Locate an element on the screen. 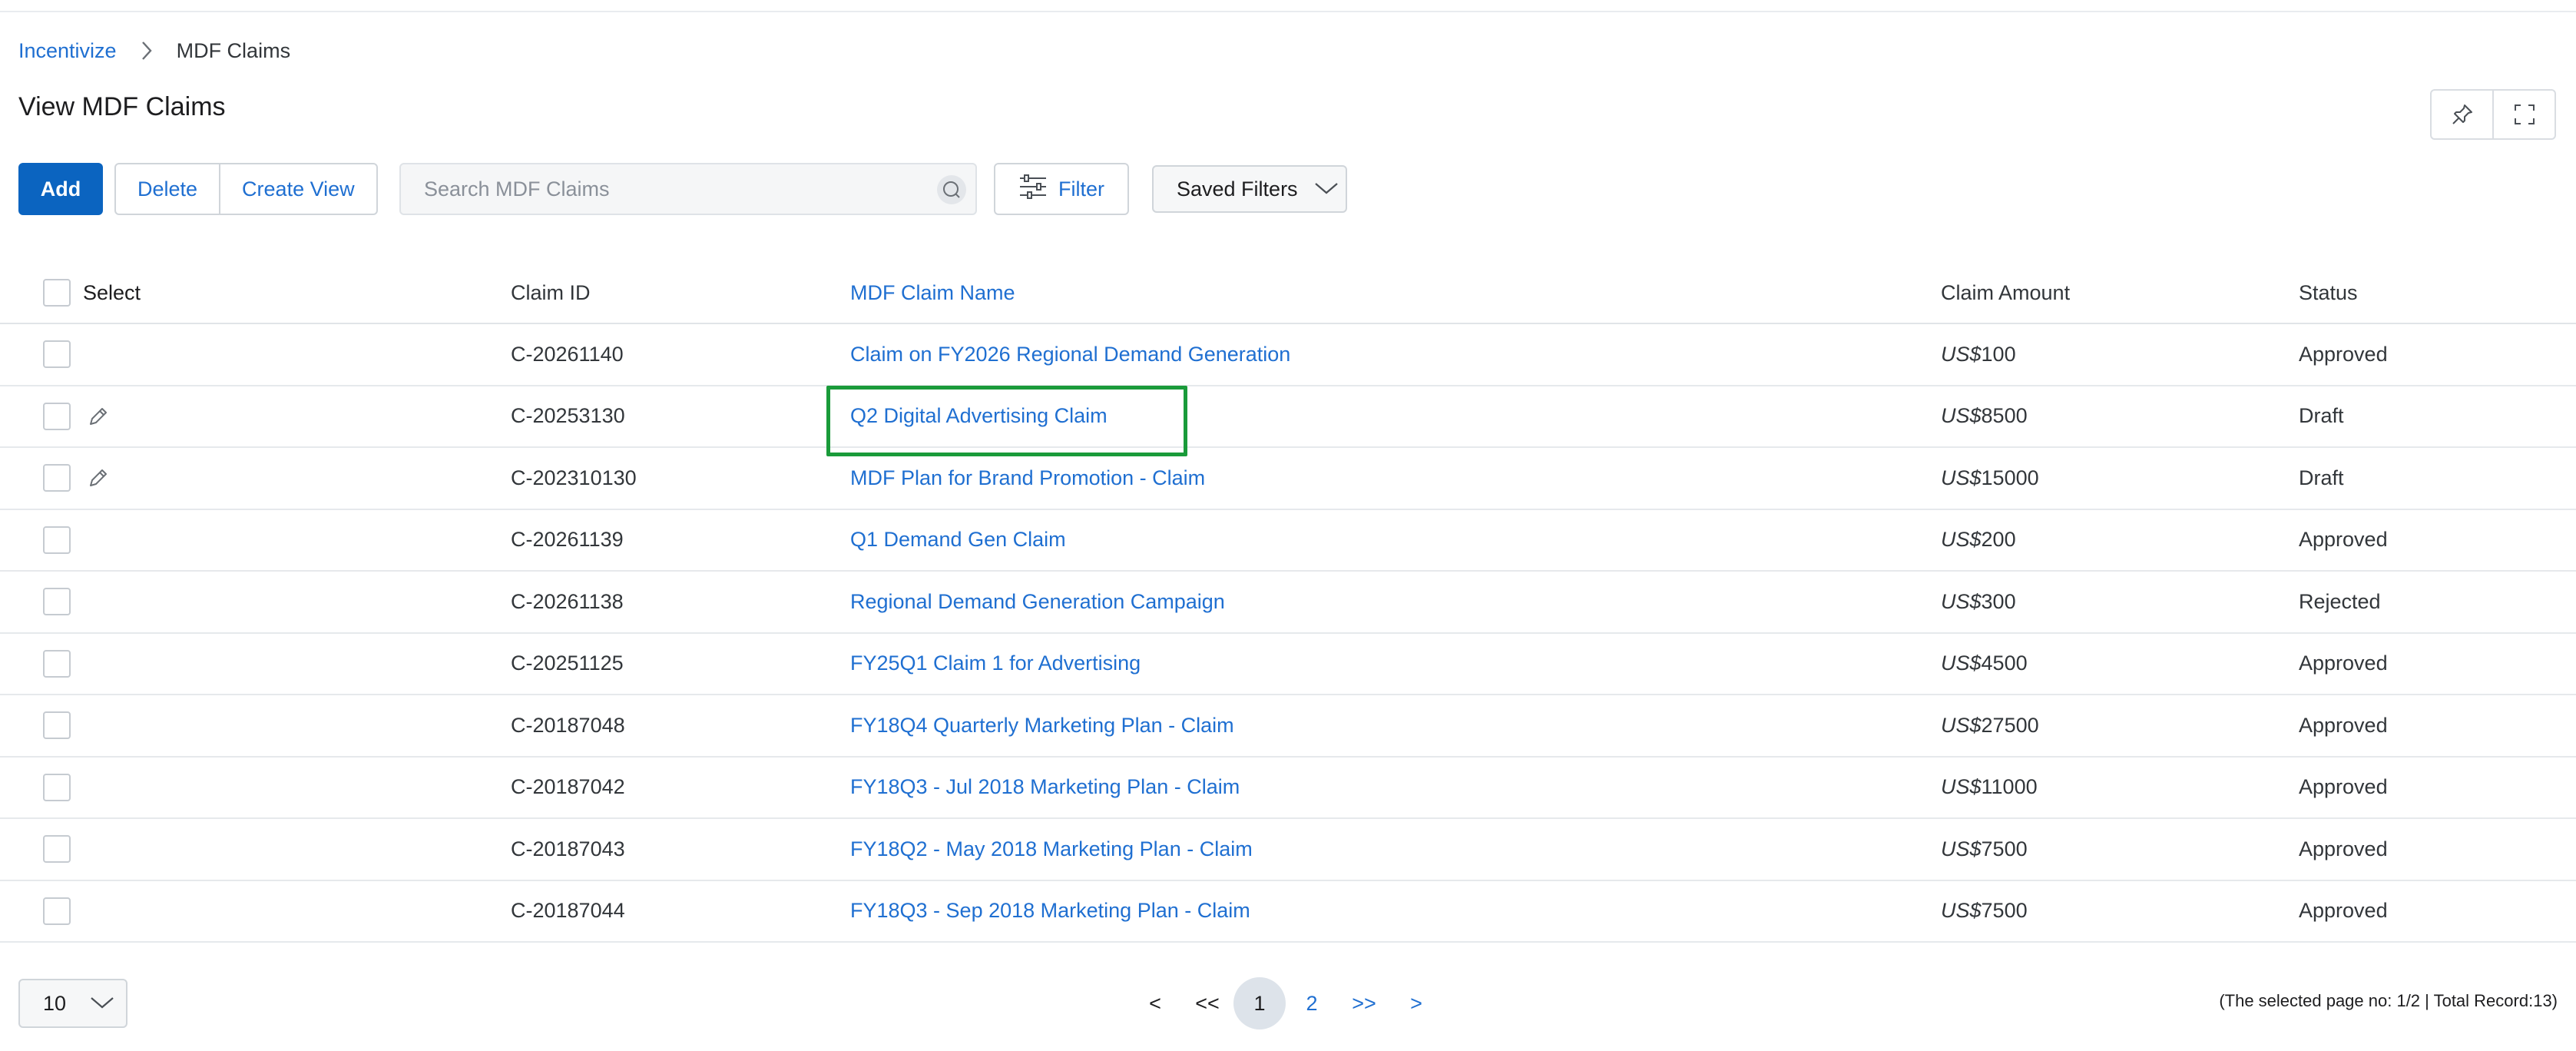 Image resolution: width=2576 pixels, height=1051 pixels. claim-id: C-20187044 is located at coordinates (568, 911).